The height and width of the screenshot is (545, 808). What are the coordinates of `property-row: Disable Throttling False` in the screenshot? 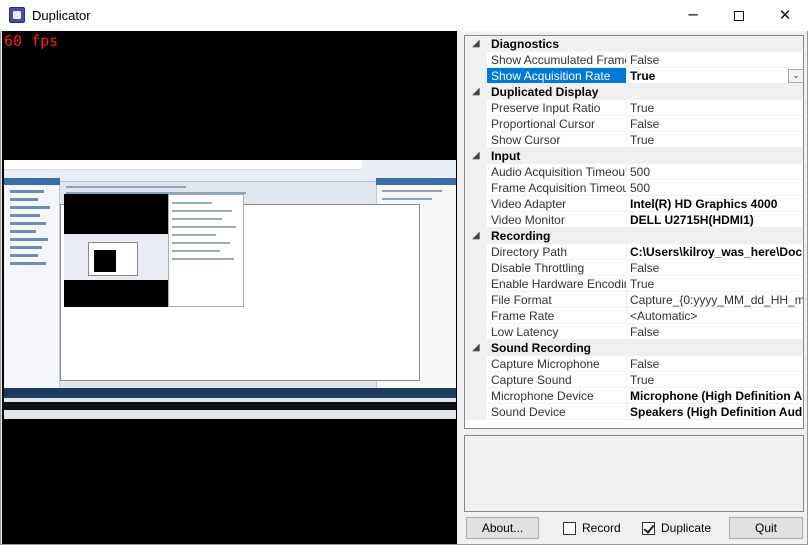 It's located at (634, 268).